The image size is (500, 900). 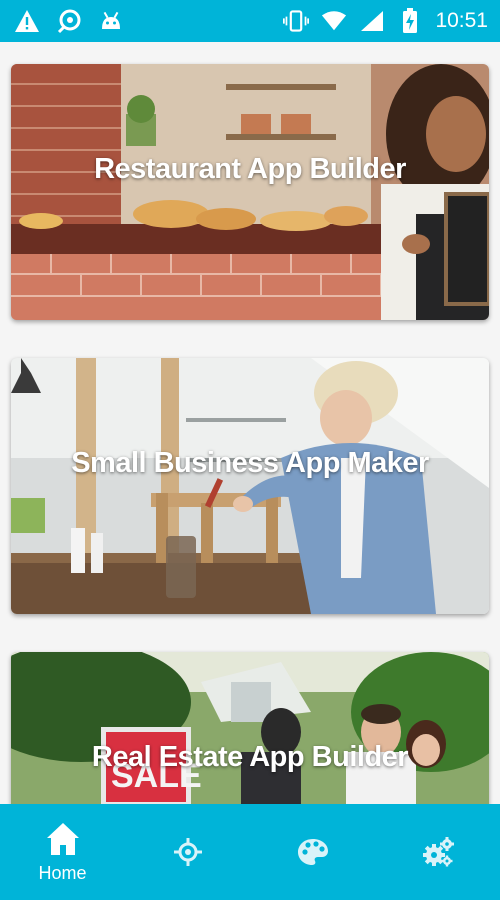 What do you see at coordinates (410, 21) in the screenshot?
I see `battery-charging-icon` at bounding box center [410, 21].